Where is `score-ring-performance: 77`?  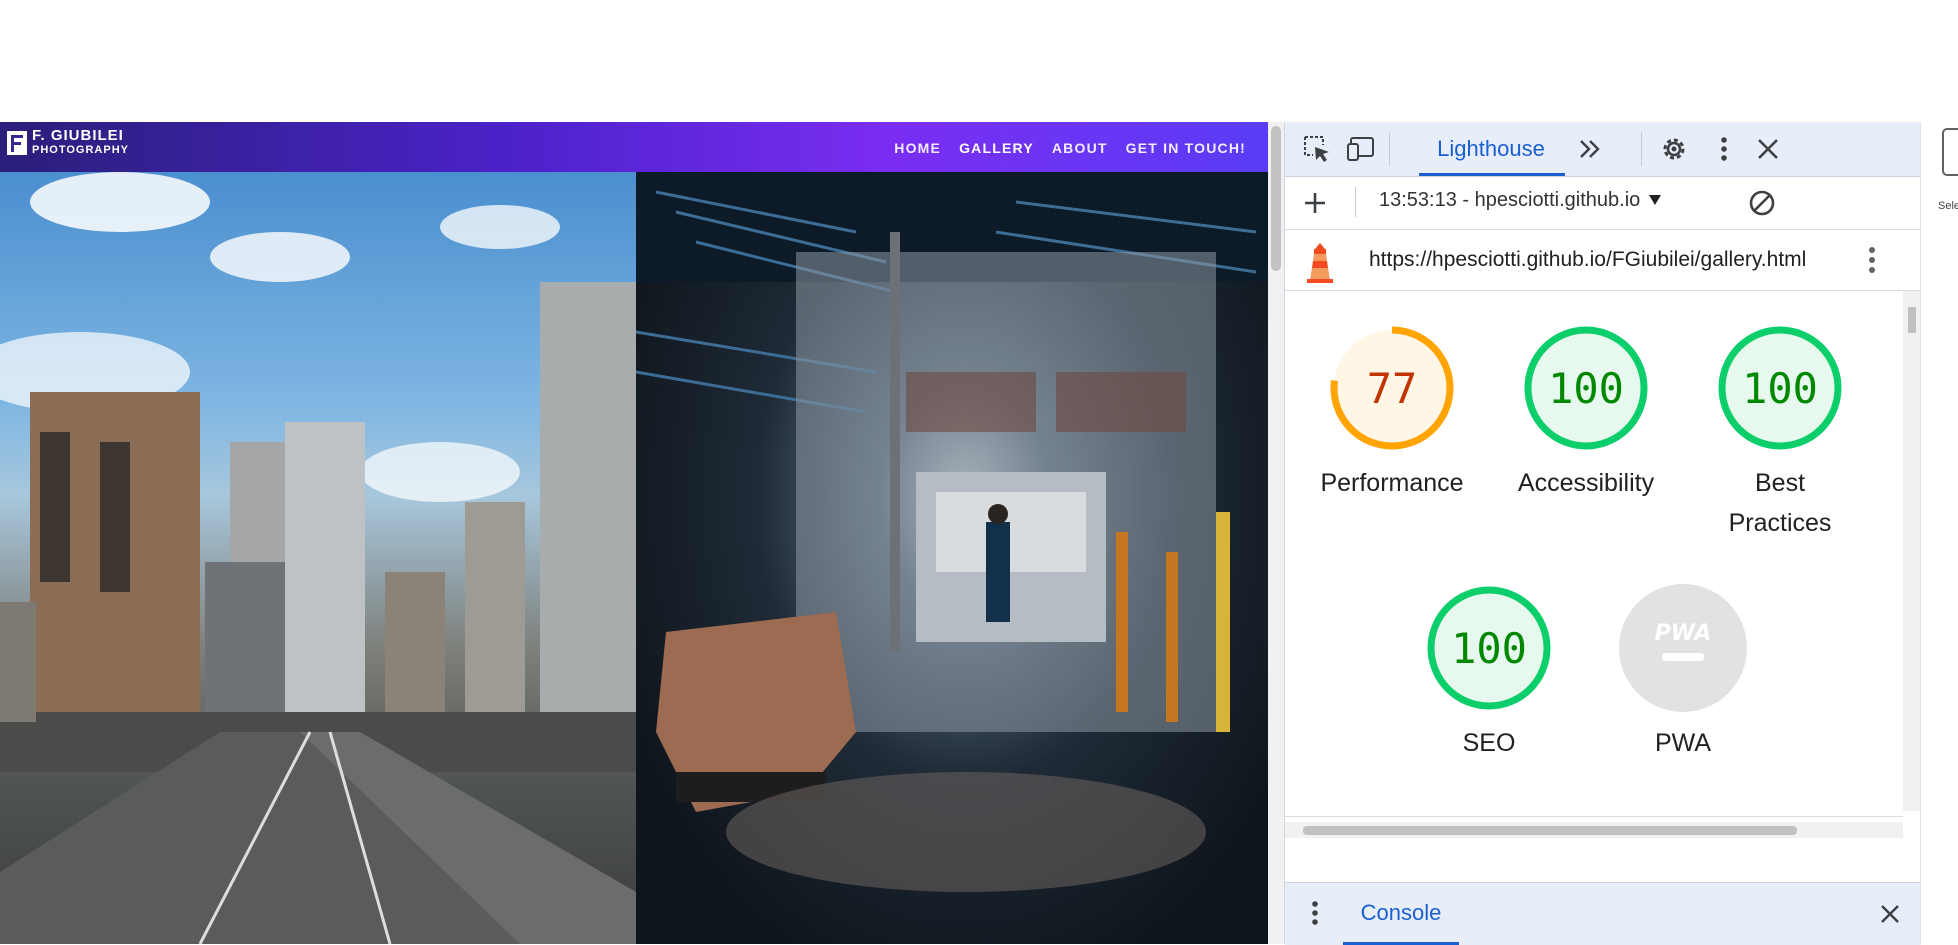 score-ring-performance: 77 is located at coordinates (1392, 388).